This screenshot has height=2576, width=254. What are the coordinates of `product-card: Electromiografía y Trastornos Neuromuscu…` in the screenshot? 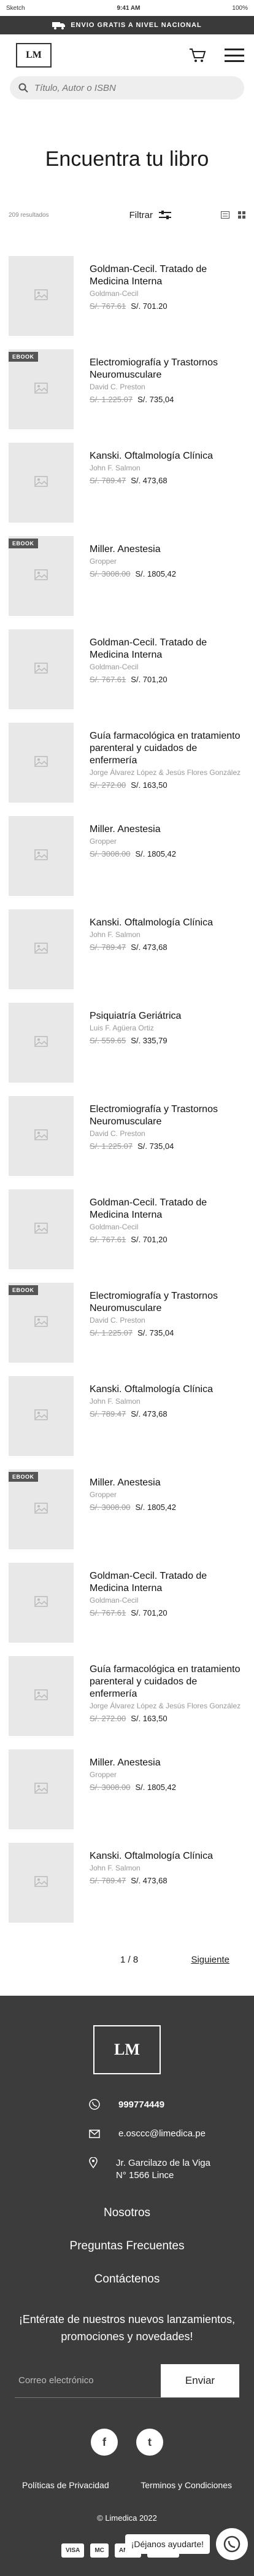 It's located at (127, 1142).